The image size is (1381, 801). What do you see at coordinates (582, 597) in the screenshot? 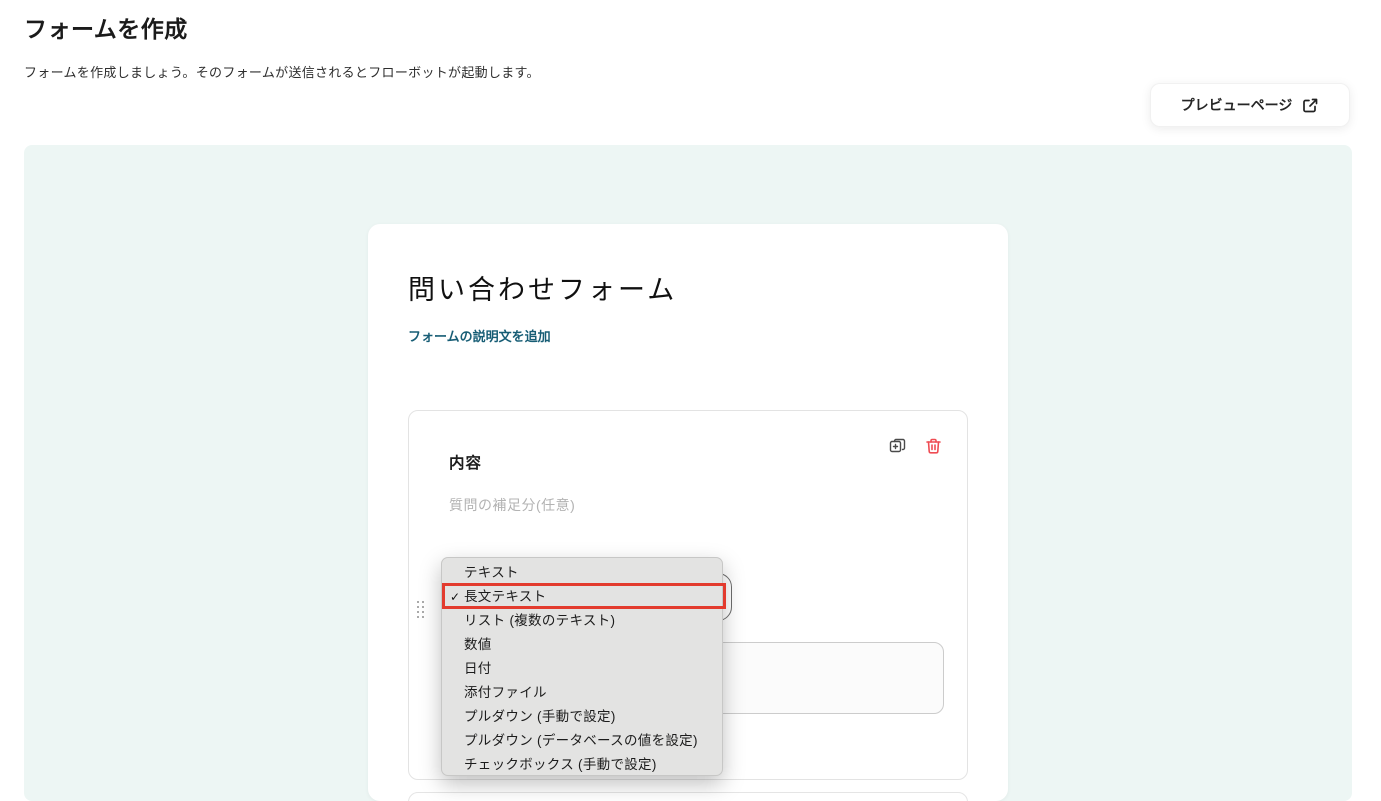
I see `dropdown-option: ✓ 長文テキスト` at bounding box center [582, 597].